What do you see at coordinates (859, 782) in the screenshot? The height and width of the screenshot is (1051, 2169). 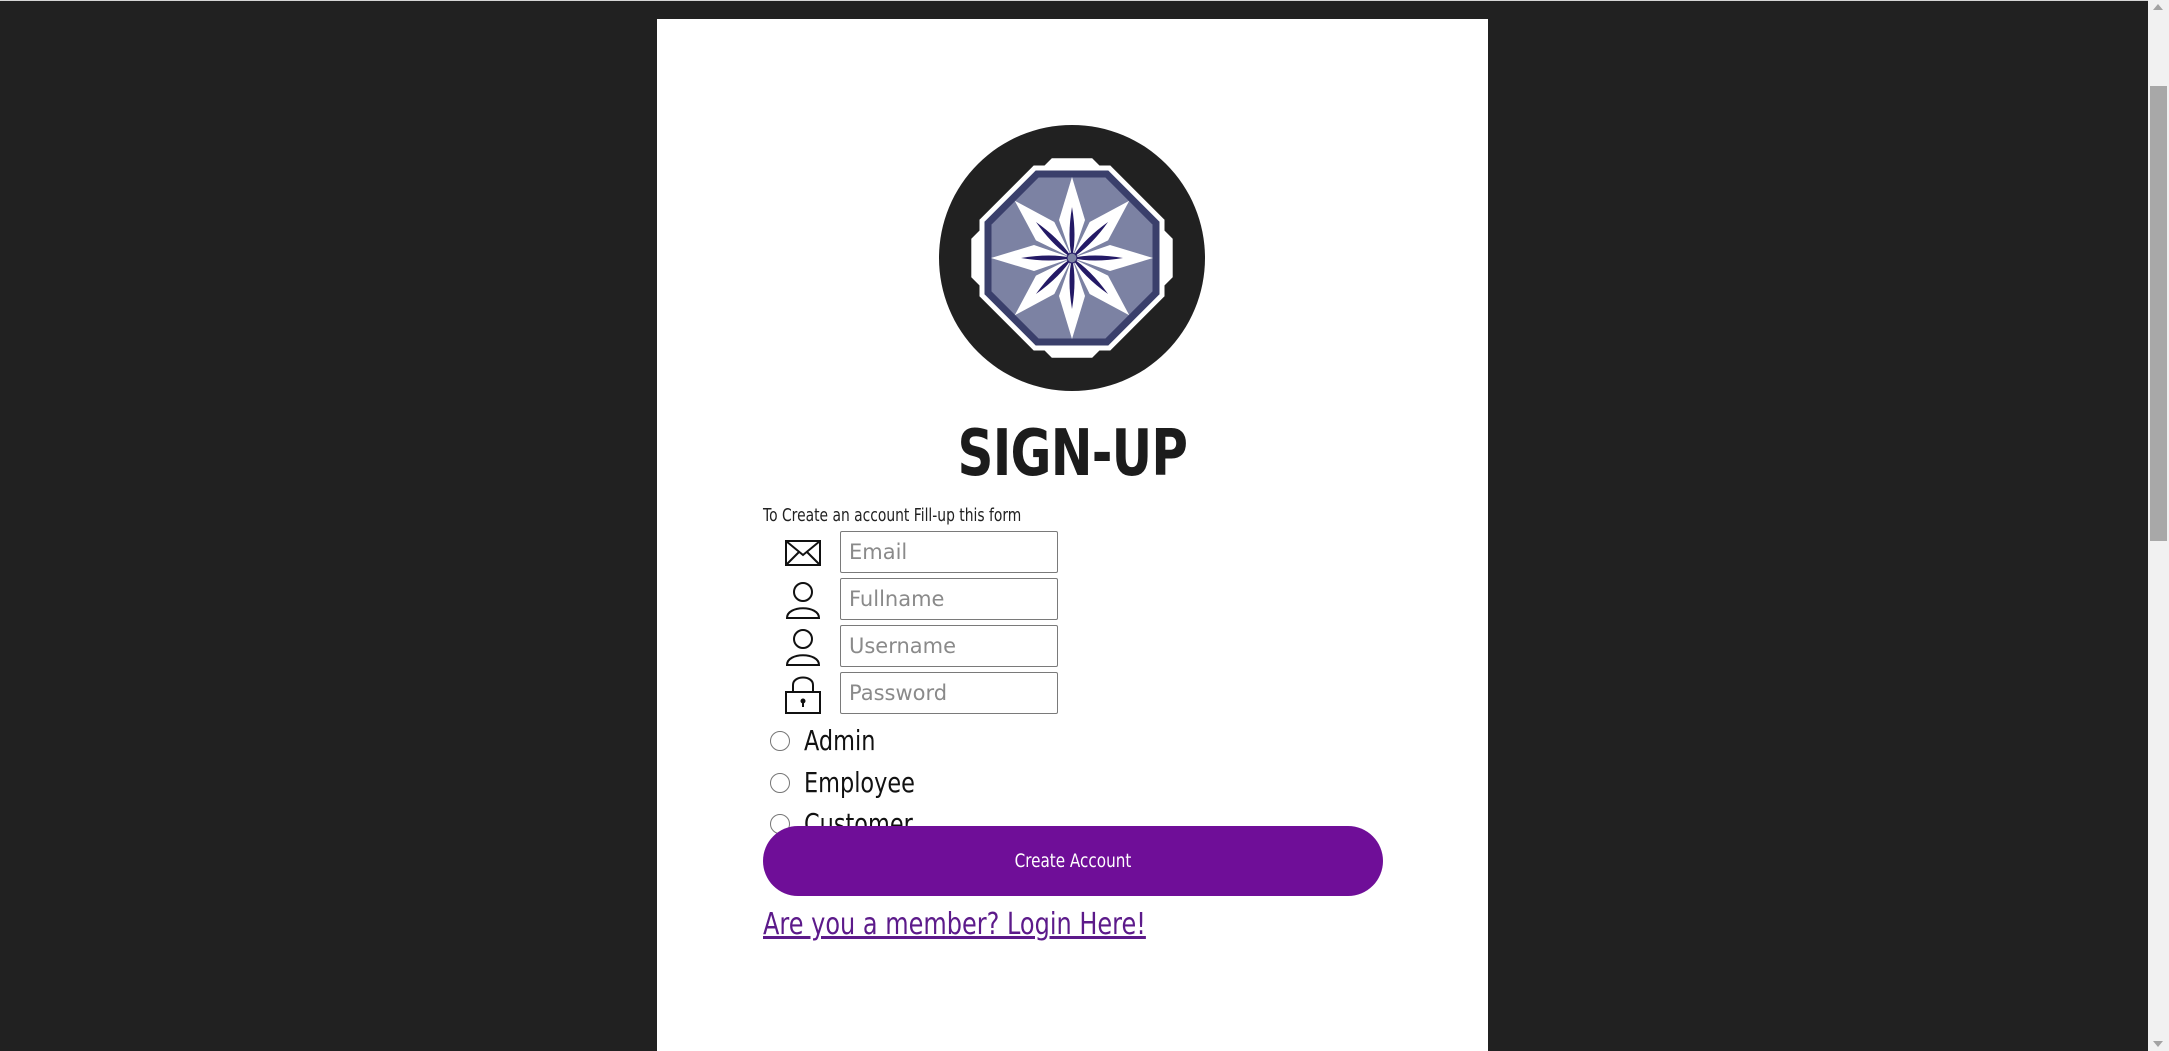 I see `employee-label: Employee` at bounding box center [859, 782].